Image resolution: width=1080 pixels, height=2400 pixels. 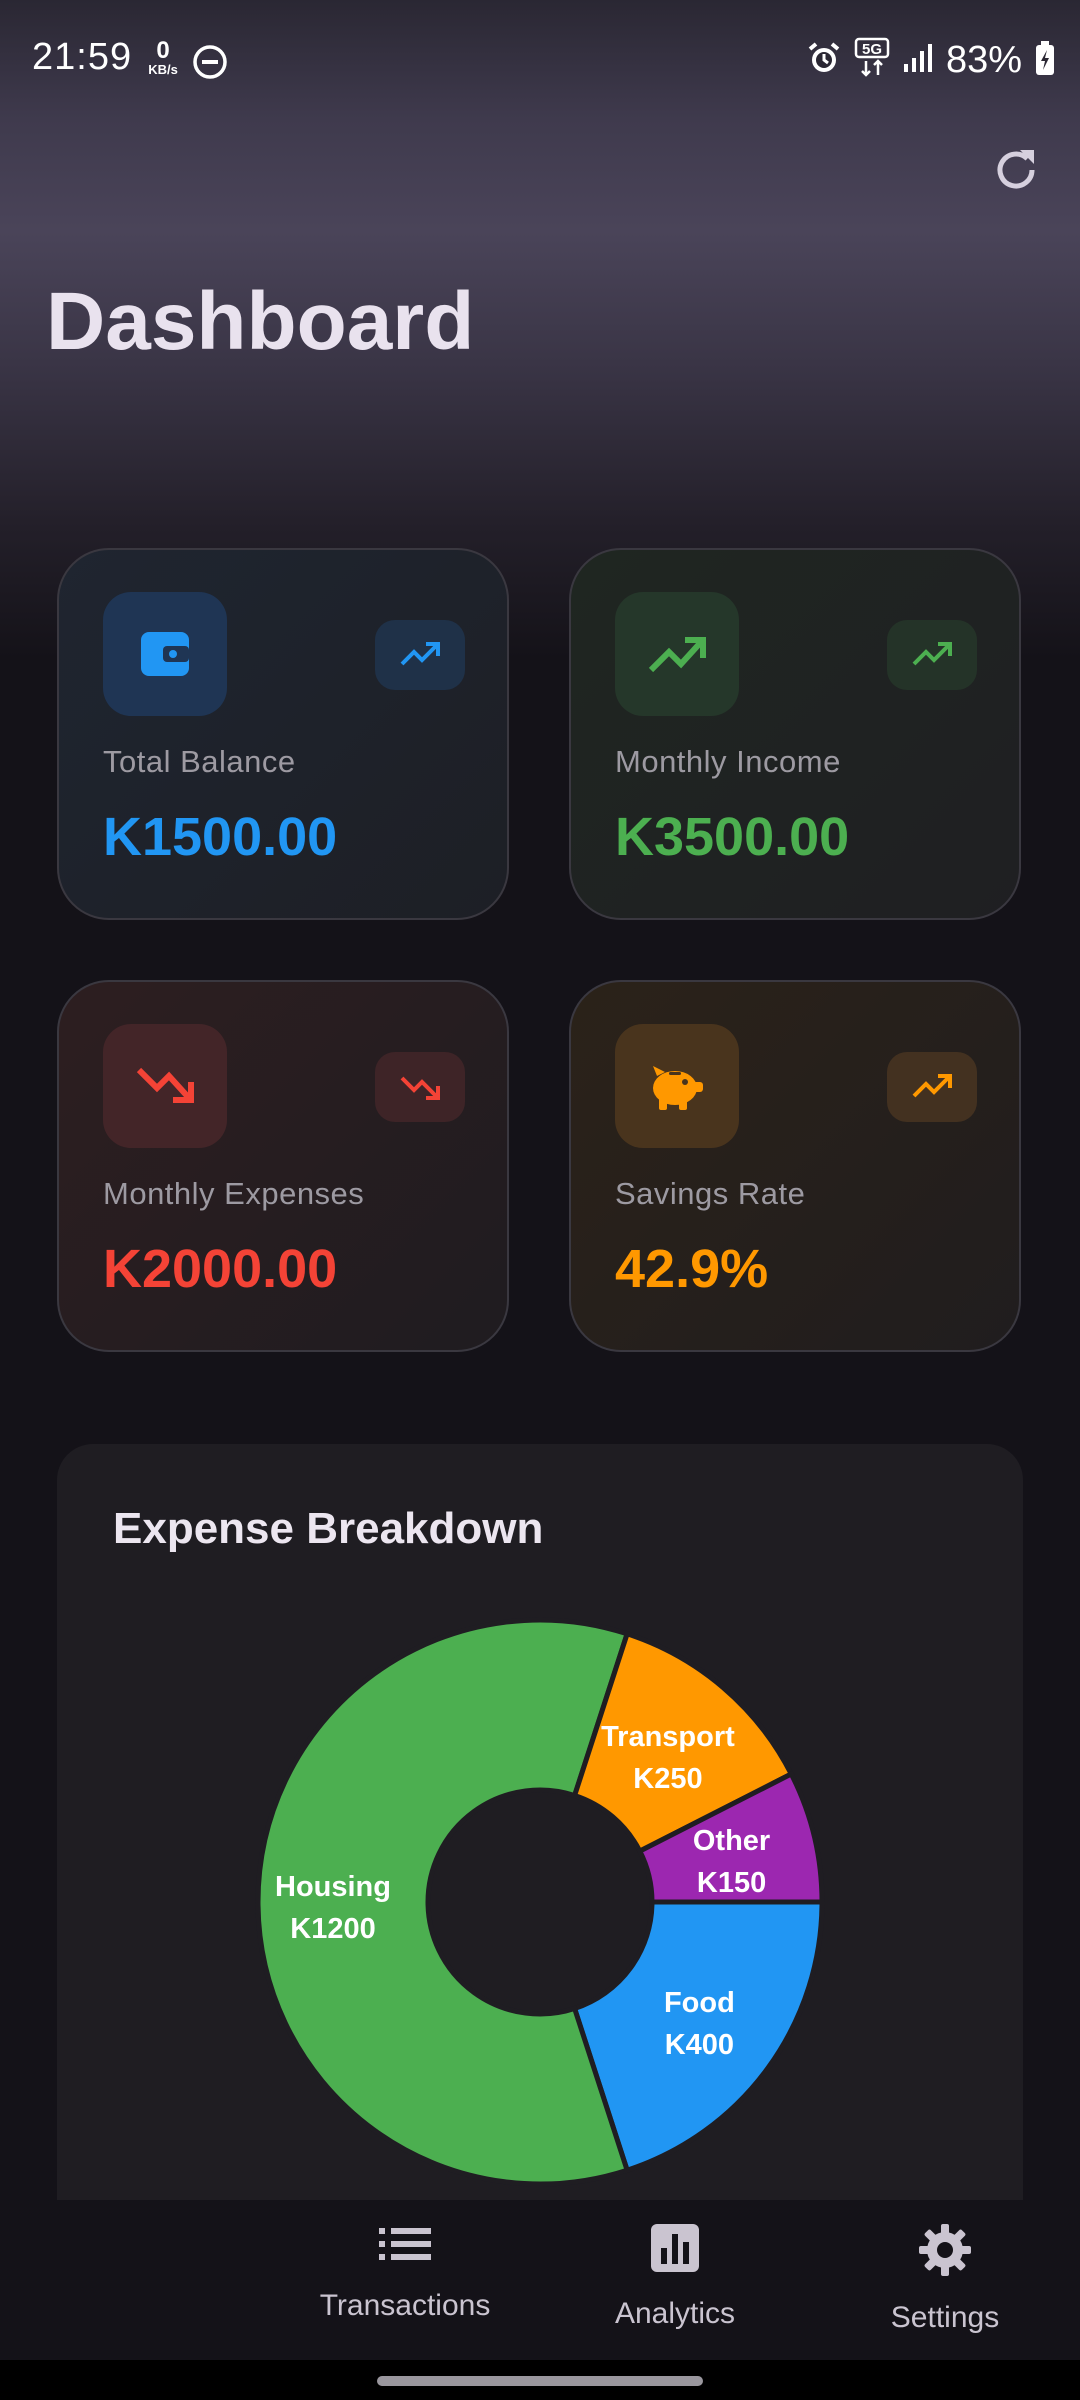 What do you see at coordinates (732, 837) in the screenshot?
I see `monthly-income-value: K3500.00` at bounding box center [732, 837].